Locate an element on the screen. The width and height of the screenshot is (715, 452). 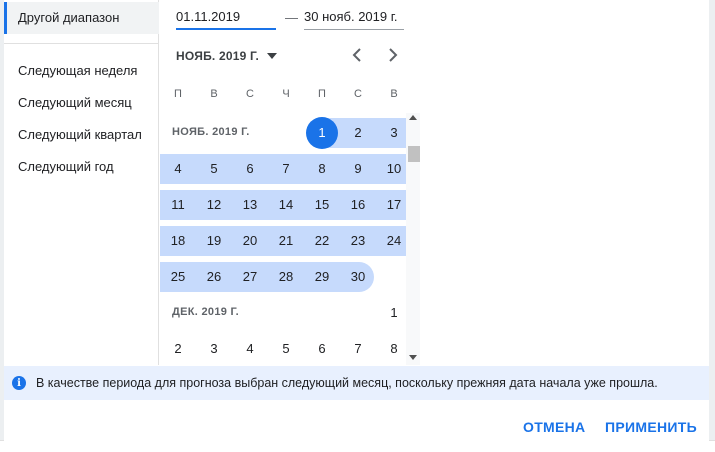
scroll-up-arrow-icon is located at coordinates (413, 117).